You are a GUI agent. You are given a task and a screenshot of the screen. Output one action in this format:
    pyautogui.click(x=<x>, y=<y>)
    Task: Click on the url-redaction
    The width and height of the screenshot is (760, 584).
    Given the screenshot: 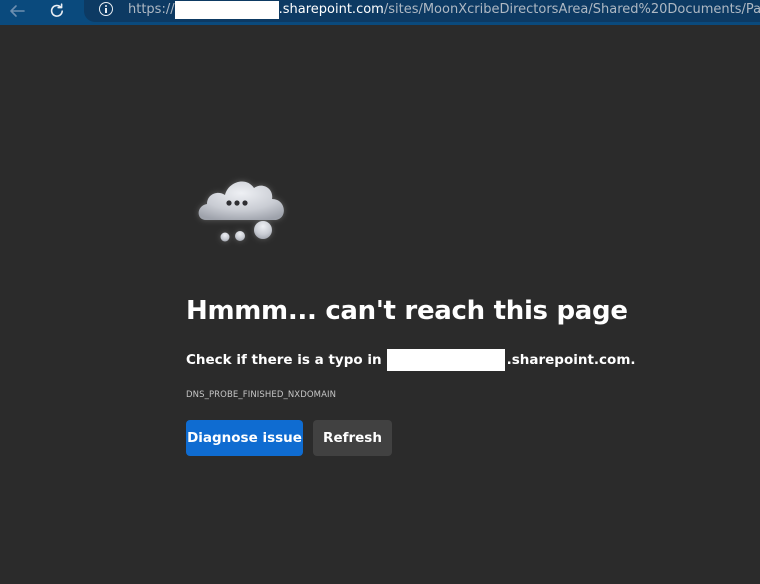 What is the action you would take?
    pyautogui.click(x=226, y=10)
    